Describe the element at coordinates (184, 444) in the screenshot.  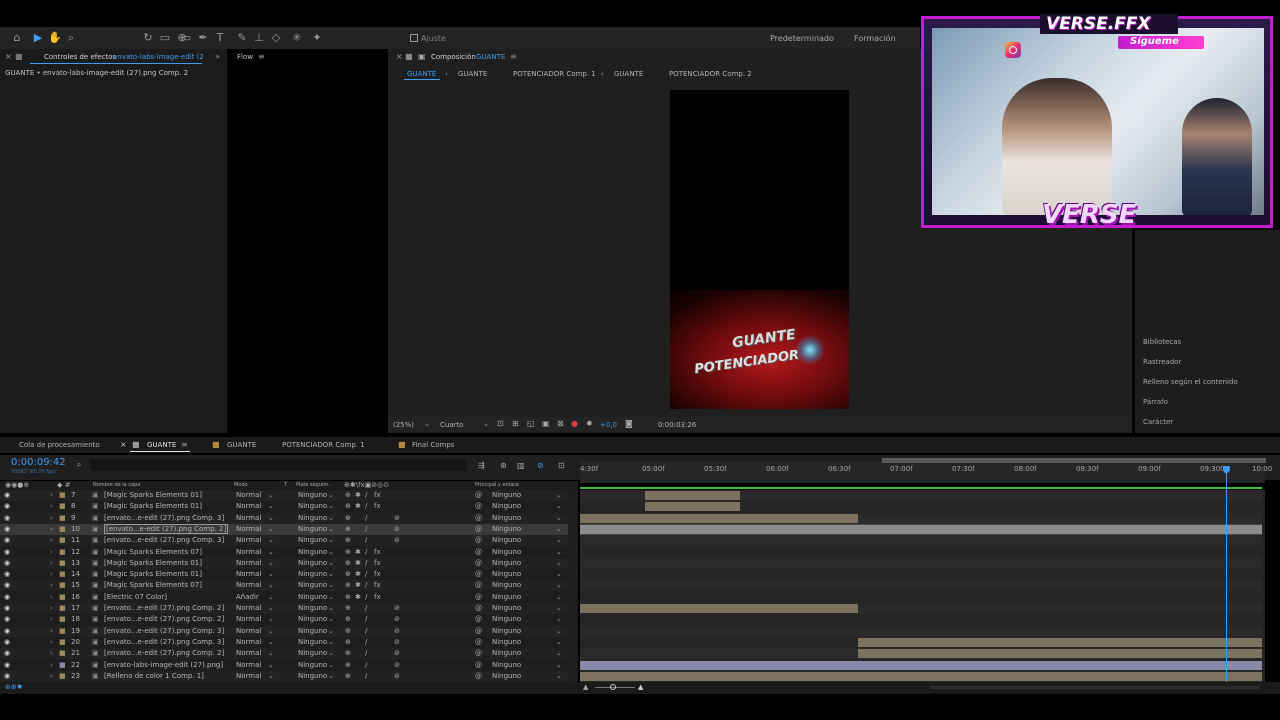
I see `tab-guante-menu-icon: ≡` at that location.